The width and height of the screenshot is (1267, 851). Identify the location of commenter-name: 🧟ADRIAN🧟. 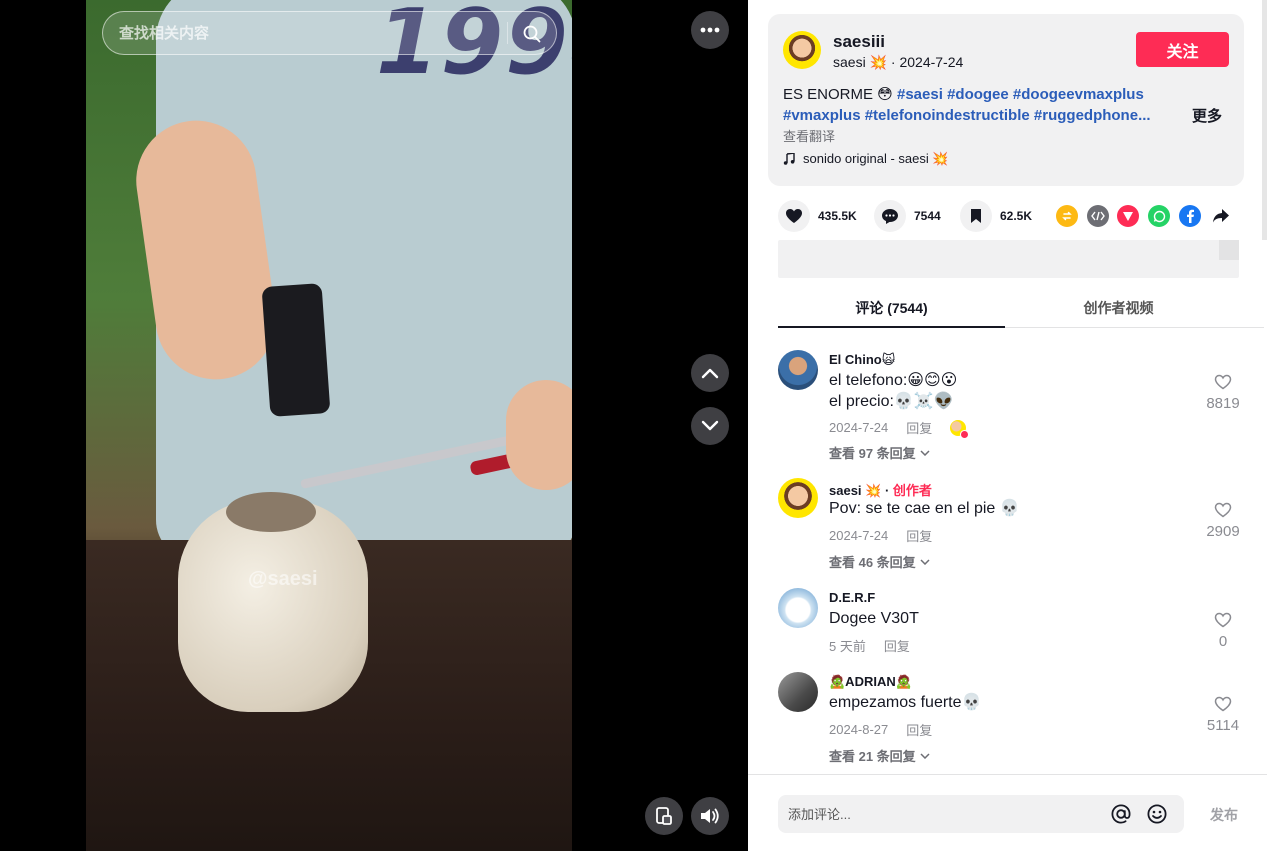
(870, 682).